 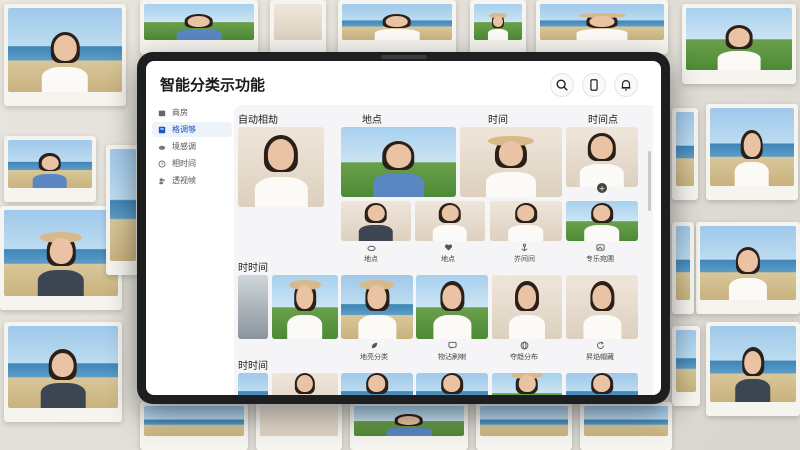 What do you see at coordinates (524, 247) in the screenshot?
I see `anchor-icon` at bounding box center [524, 247].